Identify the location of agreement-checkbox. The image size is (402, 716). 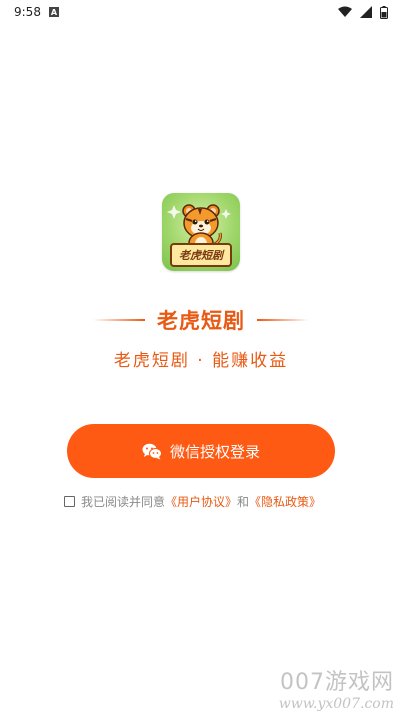
(69, 501).